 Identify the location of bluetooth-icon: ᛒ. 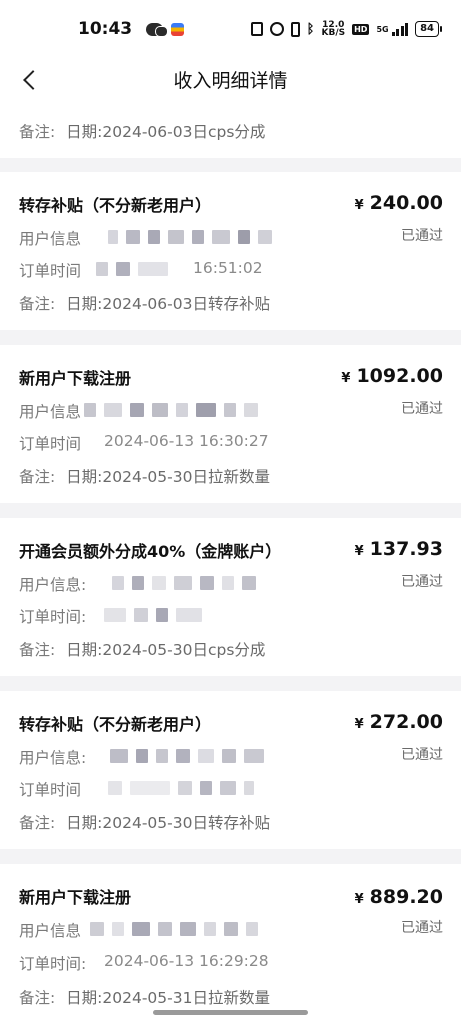
(310, 29).